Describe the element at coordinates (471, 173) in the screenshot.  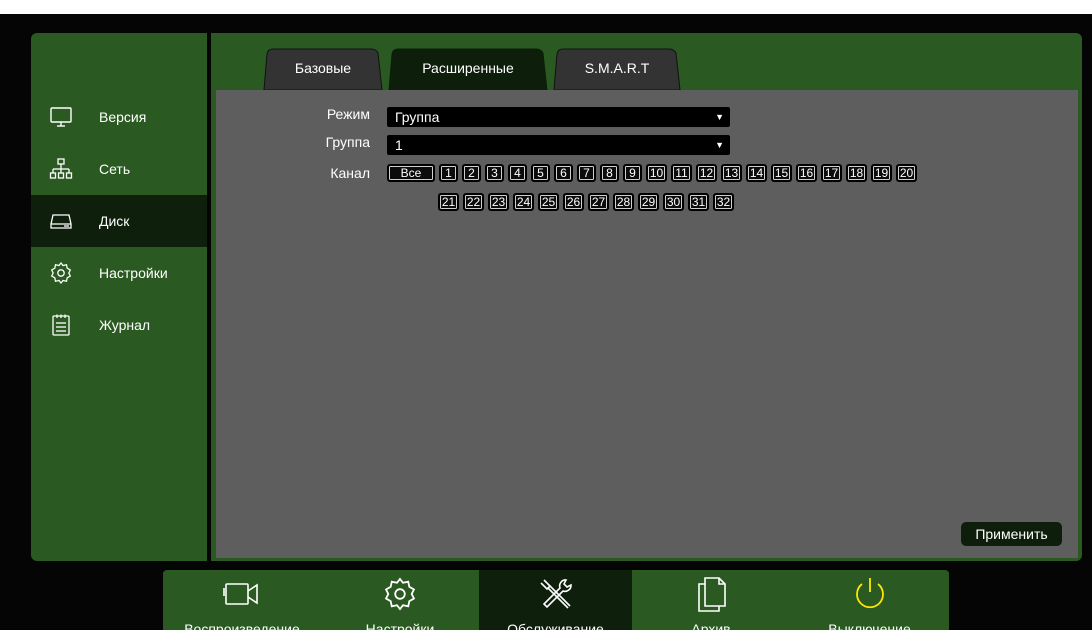
I see `channel-button: 2` at that location.